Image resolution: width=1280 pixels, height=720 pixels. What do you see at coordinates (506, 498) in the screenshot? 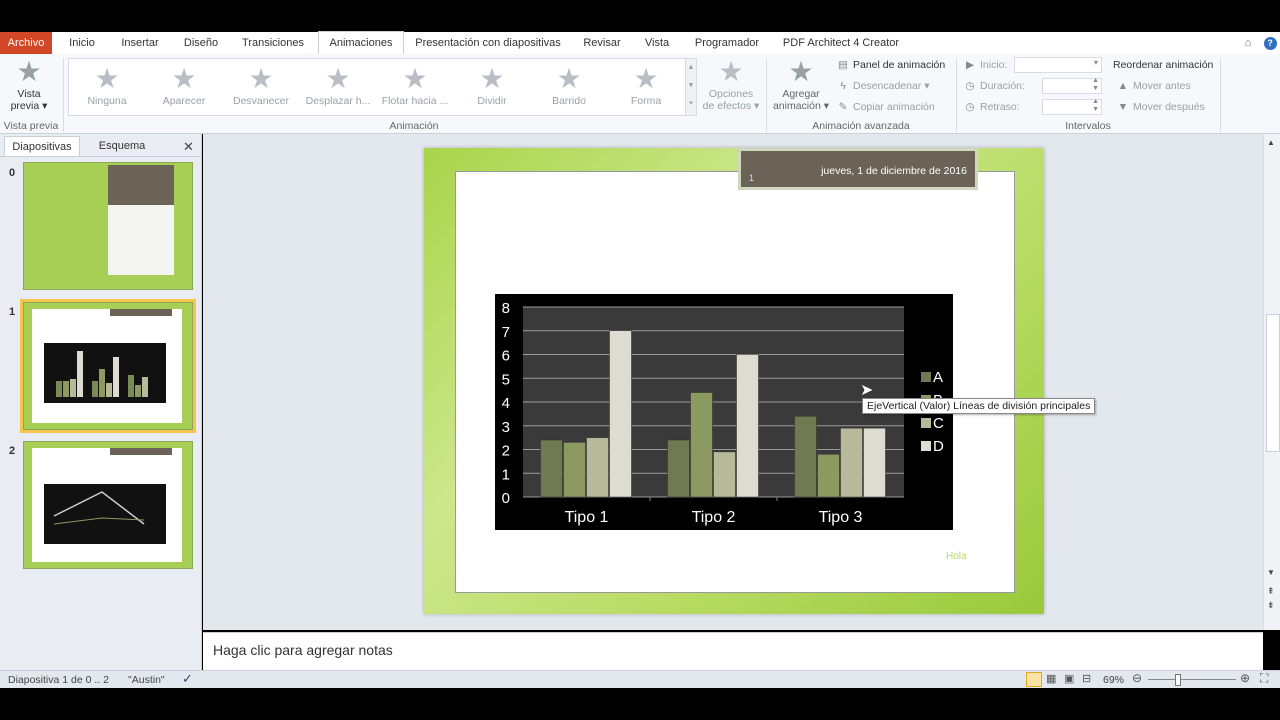
I see `y-tick-label: 0` at bounding box center [506, 498].